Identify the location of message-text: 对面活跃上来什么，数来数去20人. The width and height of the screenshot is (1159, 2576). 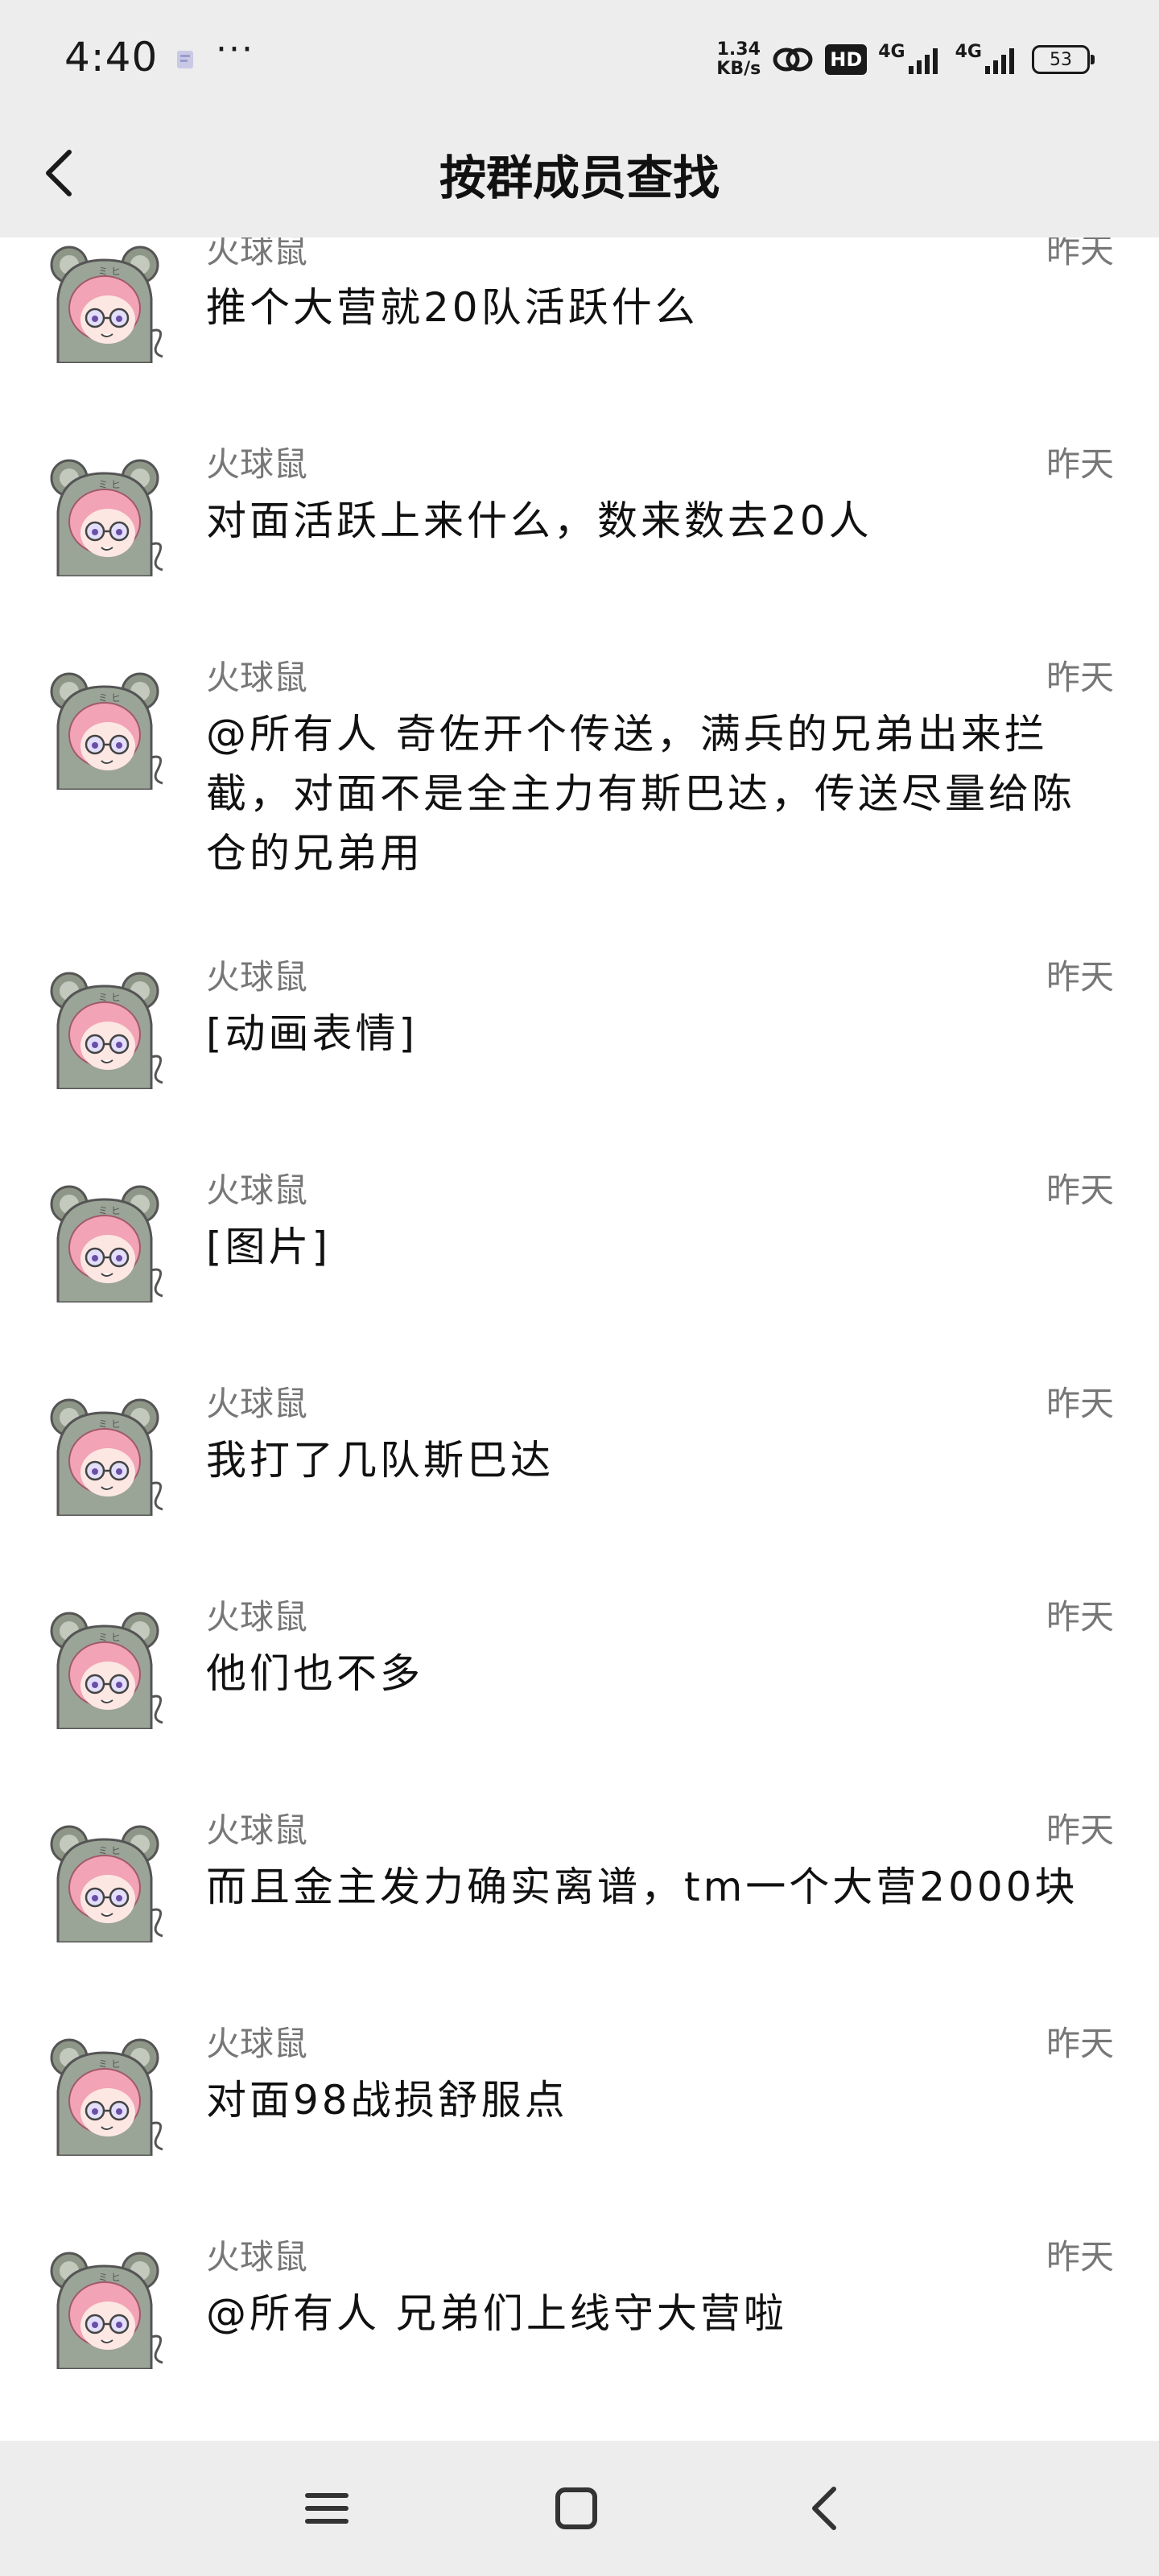
(539, 520).